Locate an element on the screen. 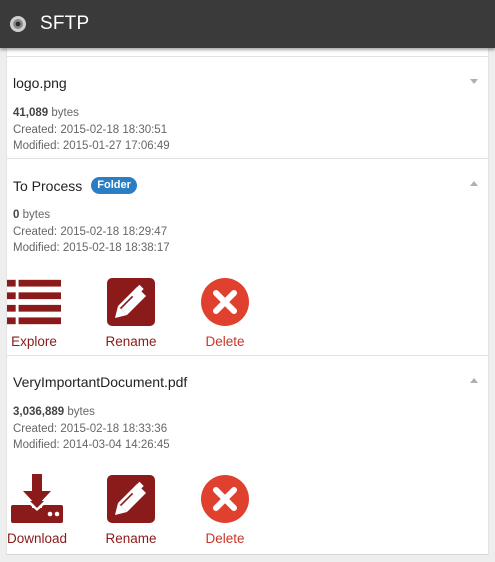 This screenshot has height=562, width=495. file-name: VeryImportantDocument.pdf is located at coordinates (100, 382).